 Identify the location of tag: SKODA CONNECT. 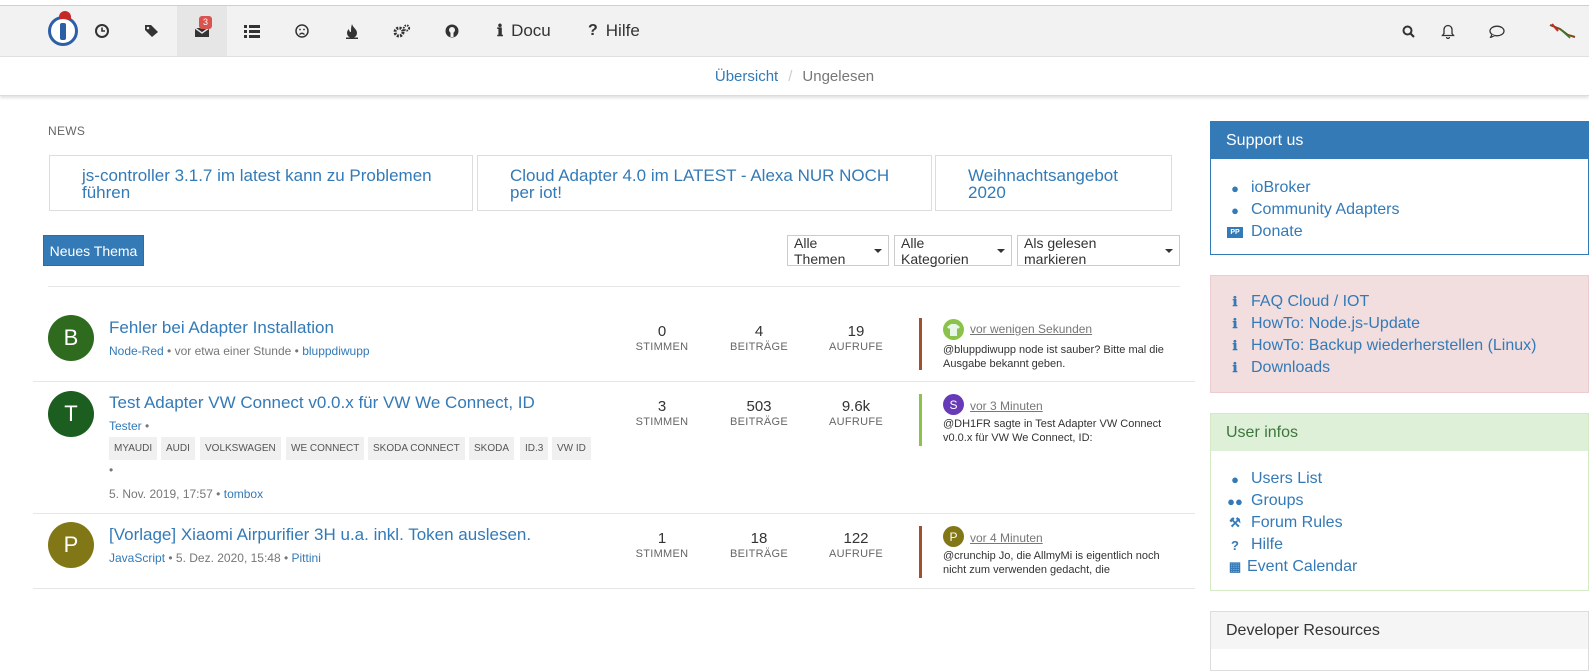
(416, 448).